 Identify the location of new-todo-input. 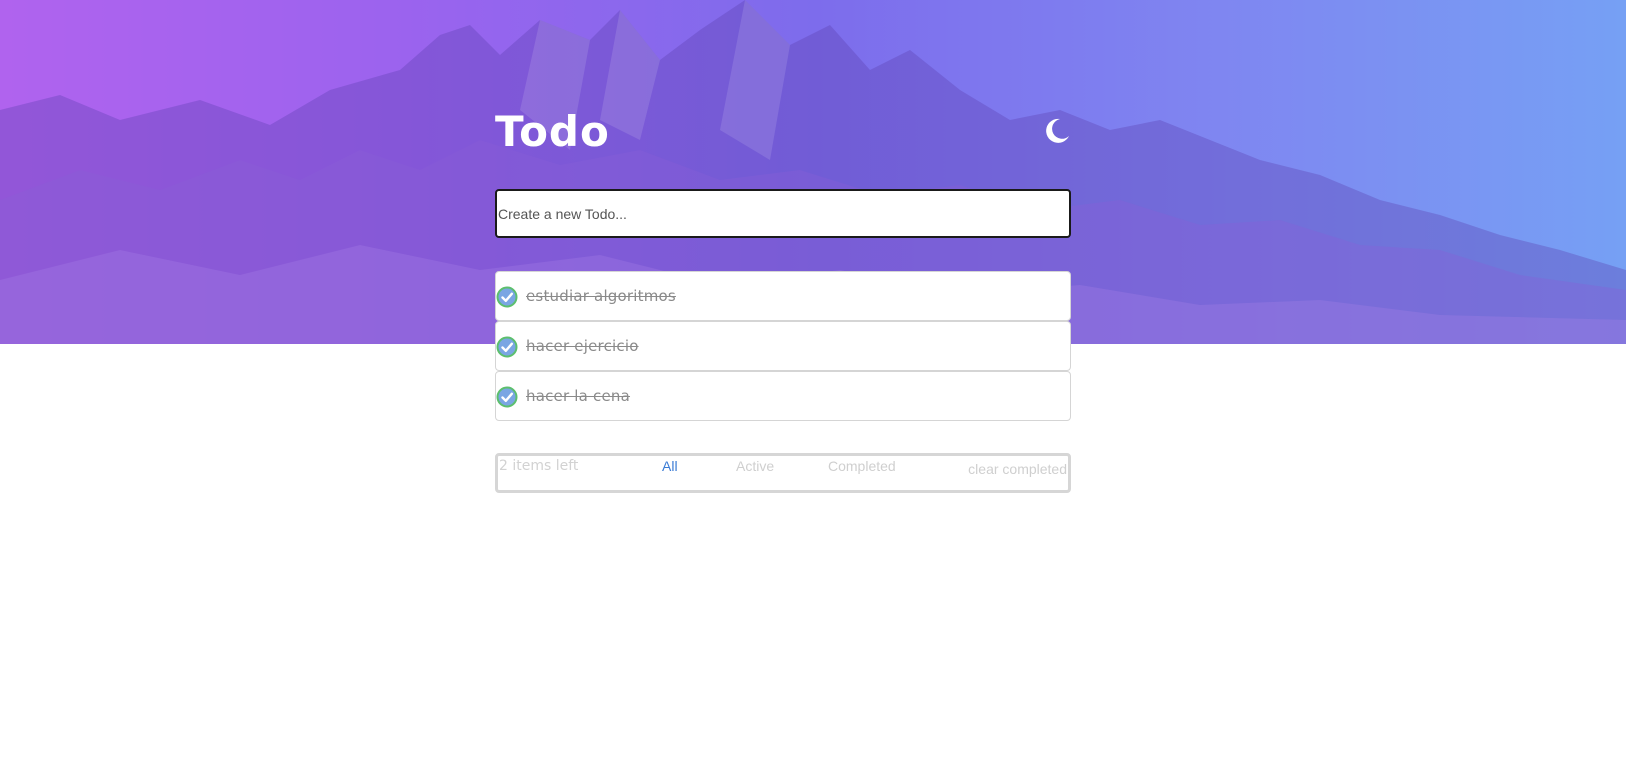
(783, 213).